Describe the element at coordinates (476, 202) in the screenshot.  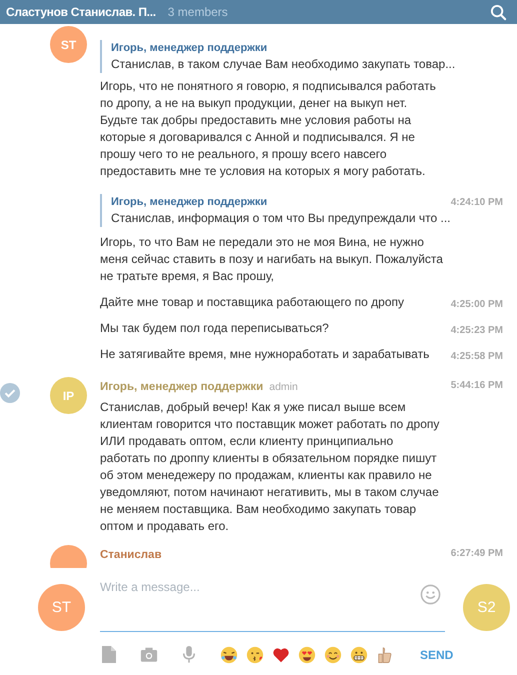
I see `message-time: 4:24:10 PM` at that location.